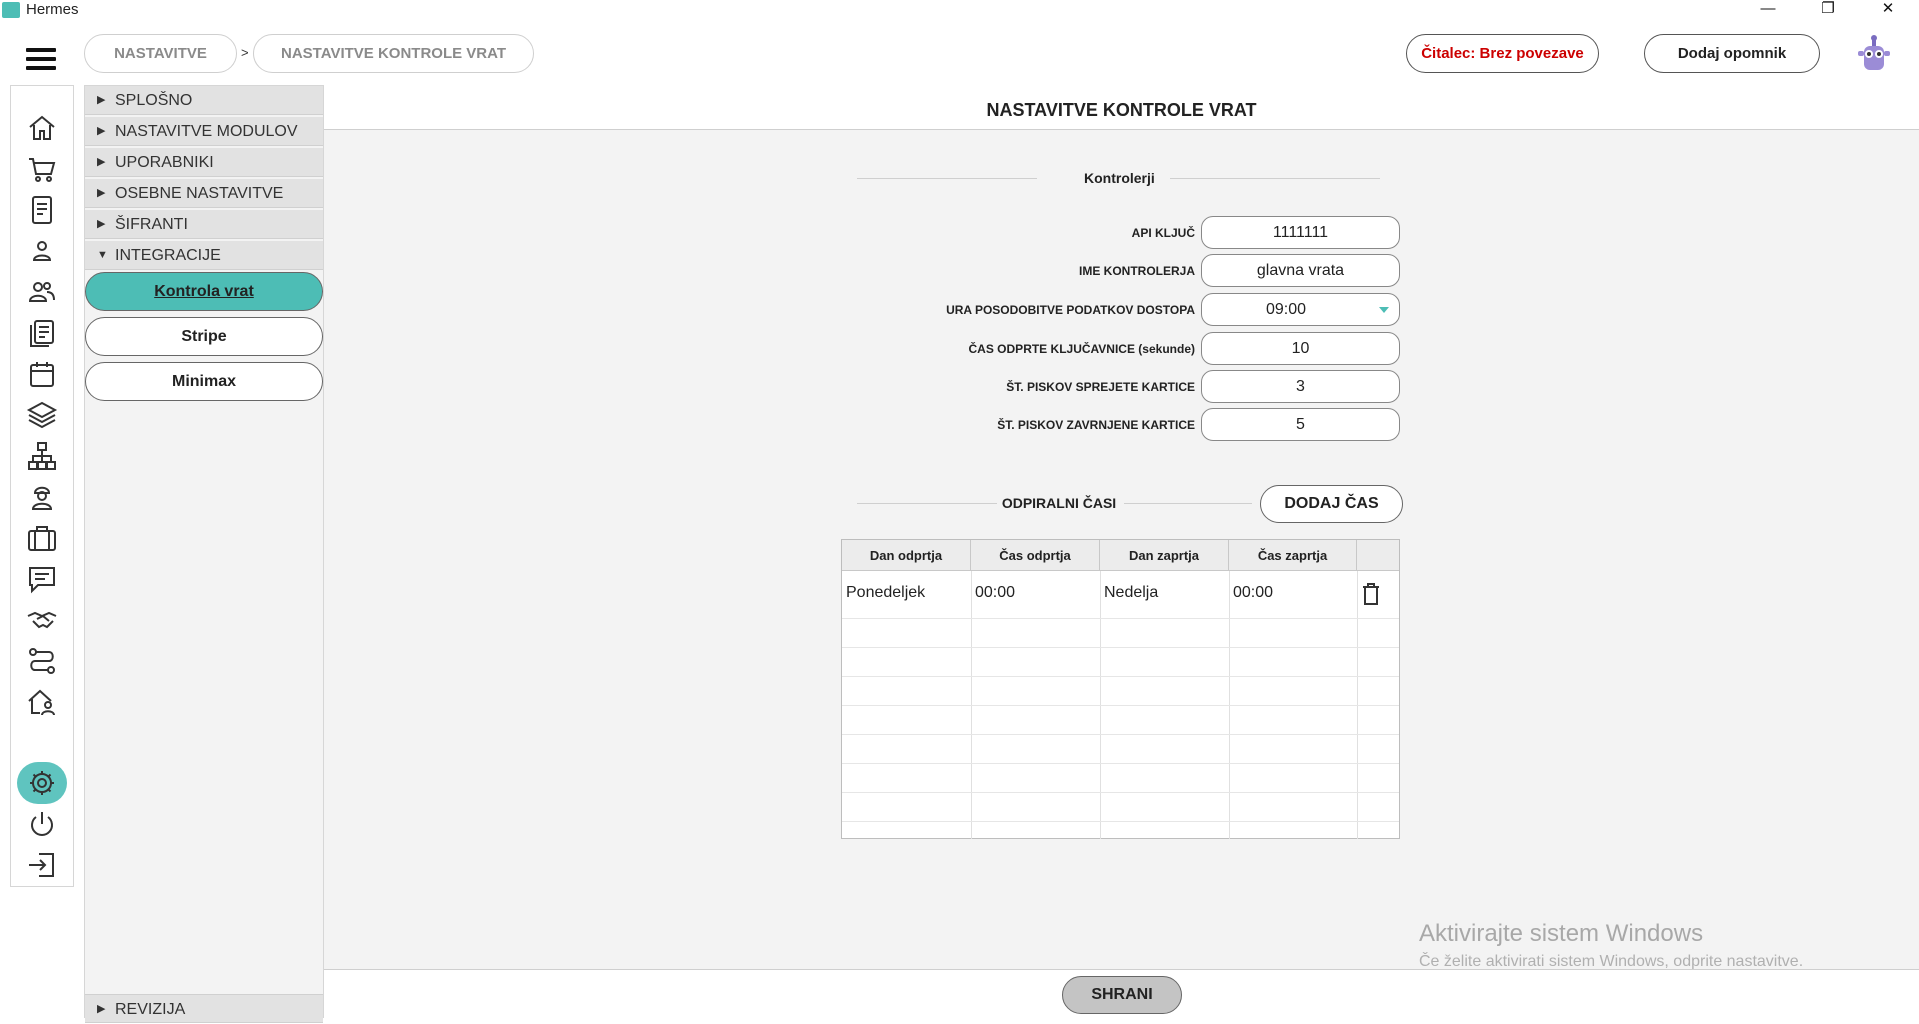 This screenshot has width=1919, height=1024. I want to click on access-update-time-select: 09:00, so click(1300, 309).